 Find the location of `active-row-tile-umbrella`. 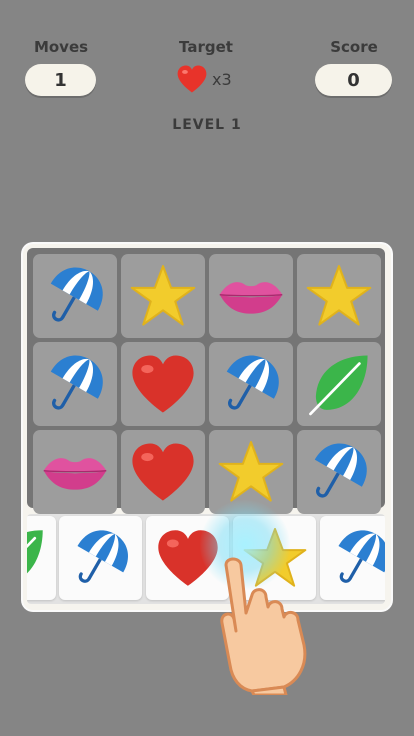

active-row-tile-umbrella is located at coordinates (100, 558).